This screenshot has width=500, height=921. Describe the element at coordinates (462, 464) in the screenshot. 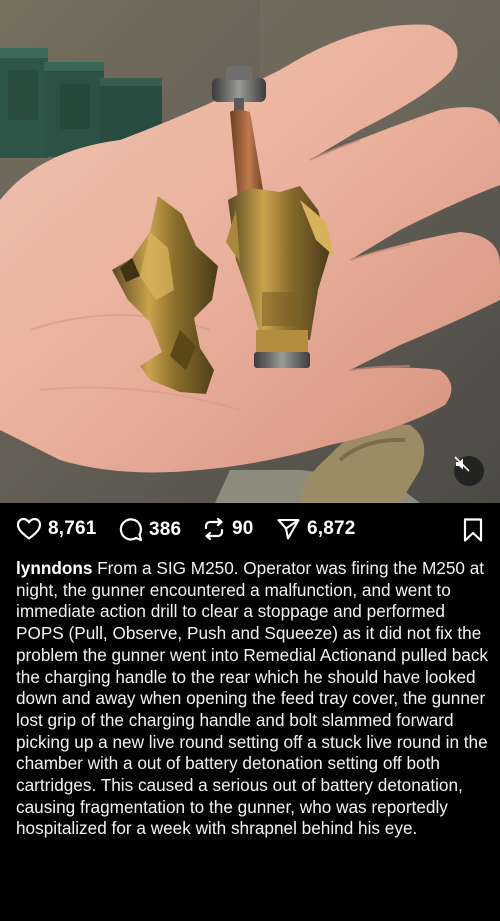

I see `speaker-muted-icon` at that location.